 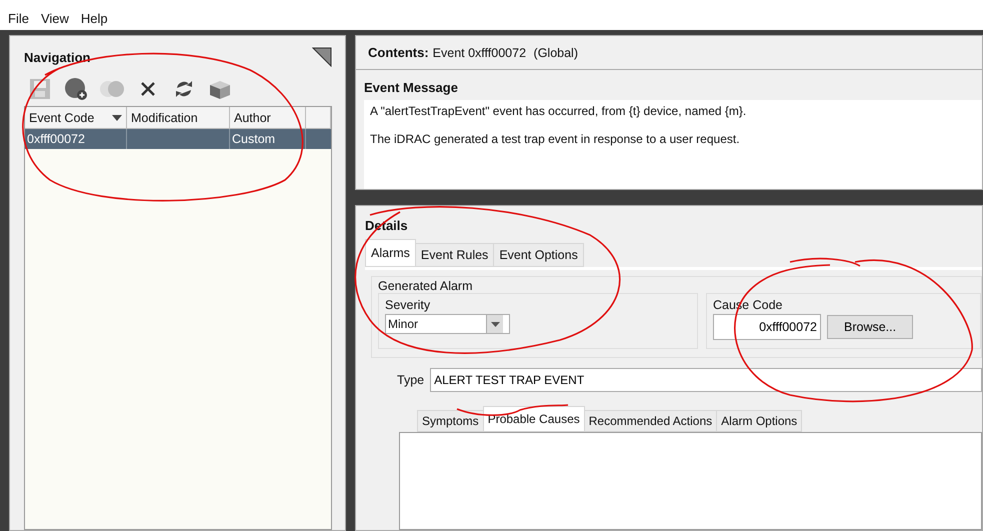 I want to click on contents-label: Contents:, so click(x=398, y=52).